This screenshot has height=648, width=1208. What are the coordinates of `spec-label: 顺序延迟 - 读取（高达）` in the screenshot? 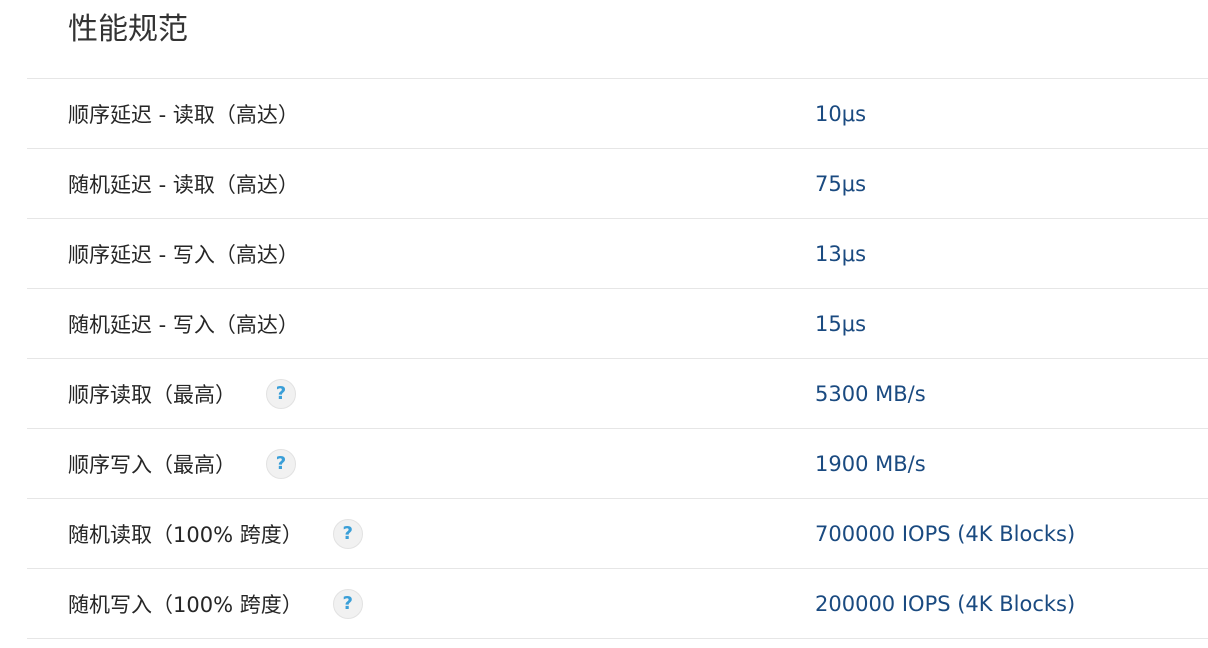 It's located at (183, 113).